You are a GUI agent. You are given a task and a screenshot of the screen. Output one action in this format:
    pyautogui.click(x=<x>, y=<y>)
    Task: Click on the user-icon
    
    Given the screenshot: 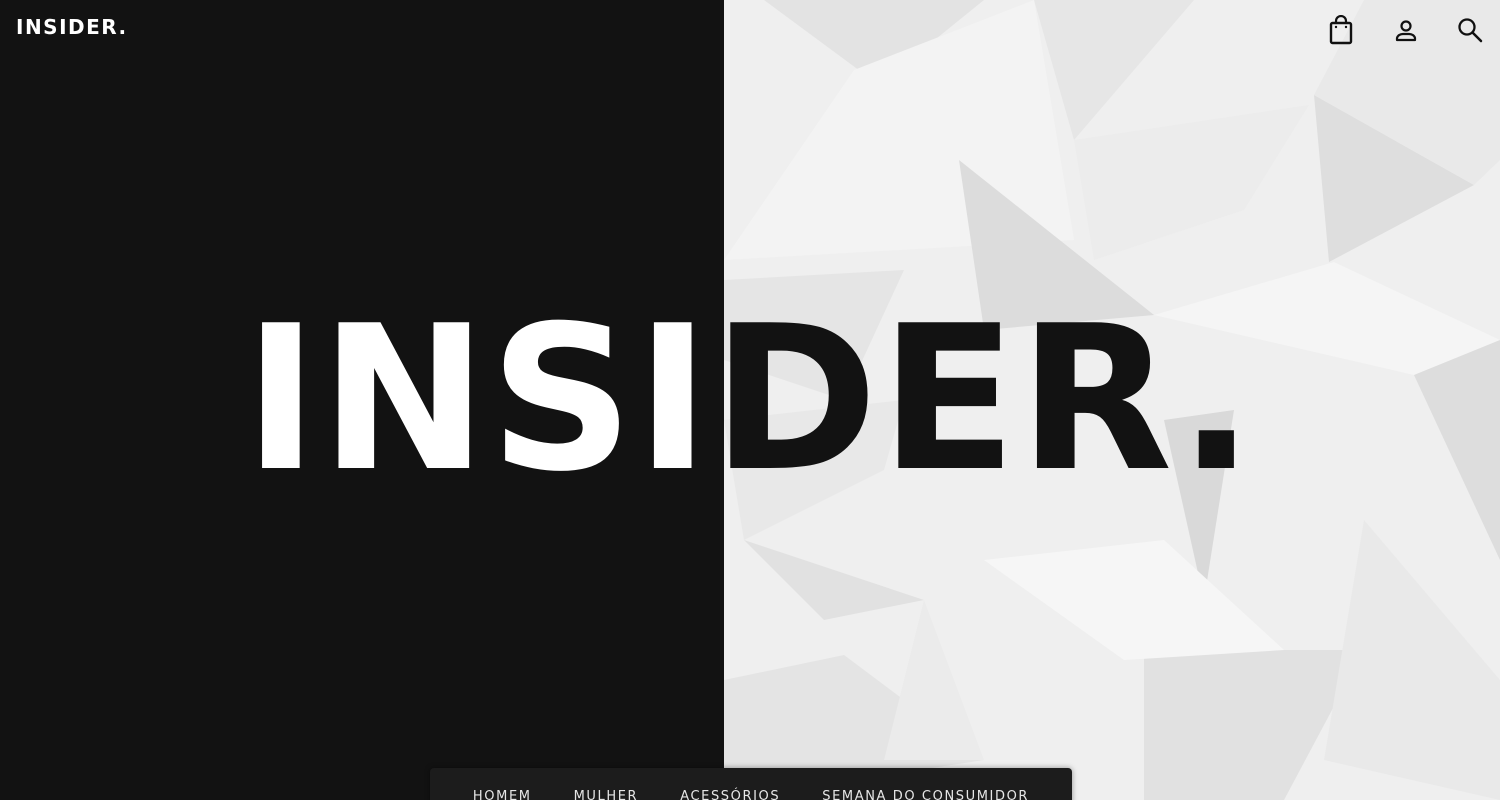 What is the action you would take?
    pyautogui.click(x=1406, y=31)
    